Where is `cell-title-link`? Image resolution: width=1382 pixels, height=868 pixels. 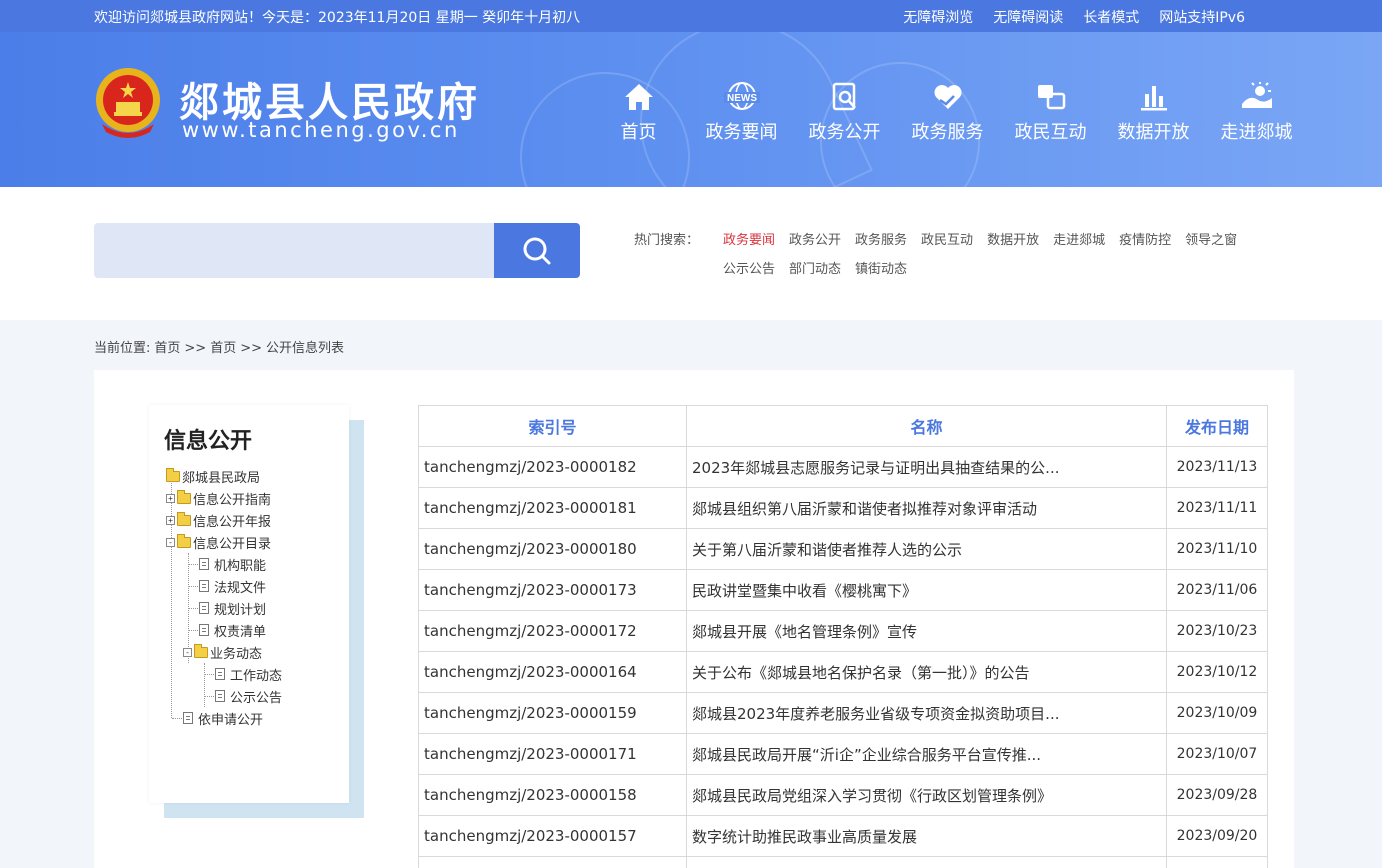 cell-title-link is located at coordinates (926, 862).